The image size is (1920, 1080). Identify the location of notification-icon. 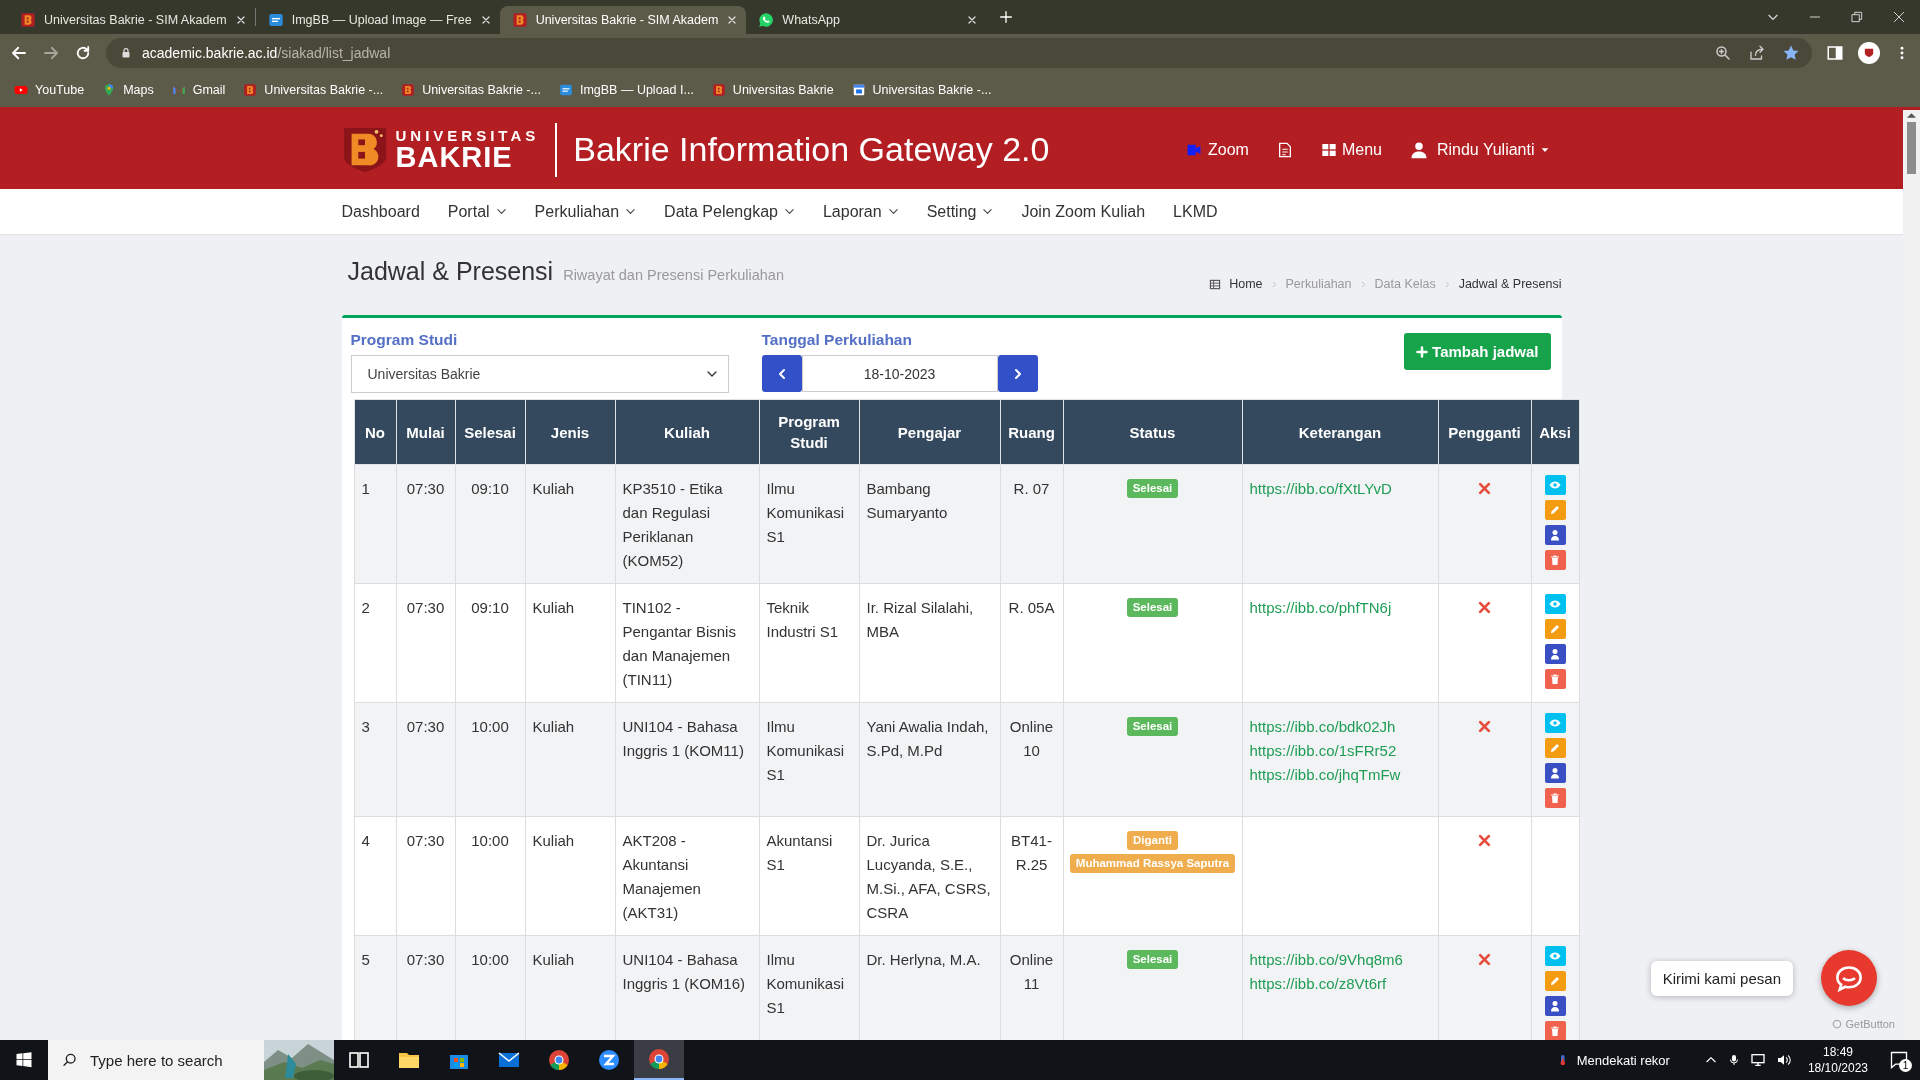
(1899, 1060).